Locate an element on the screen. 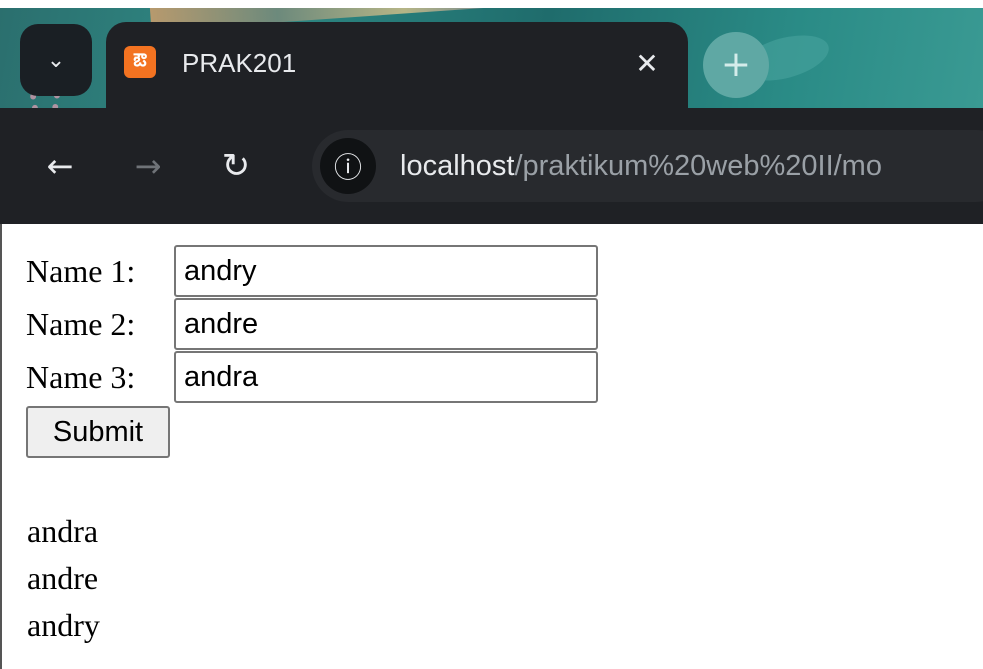 The height and width of the screenshot is (669, 983). output-line: andry is located at coordinates (63, 625).